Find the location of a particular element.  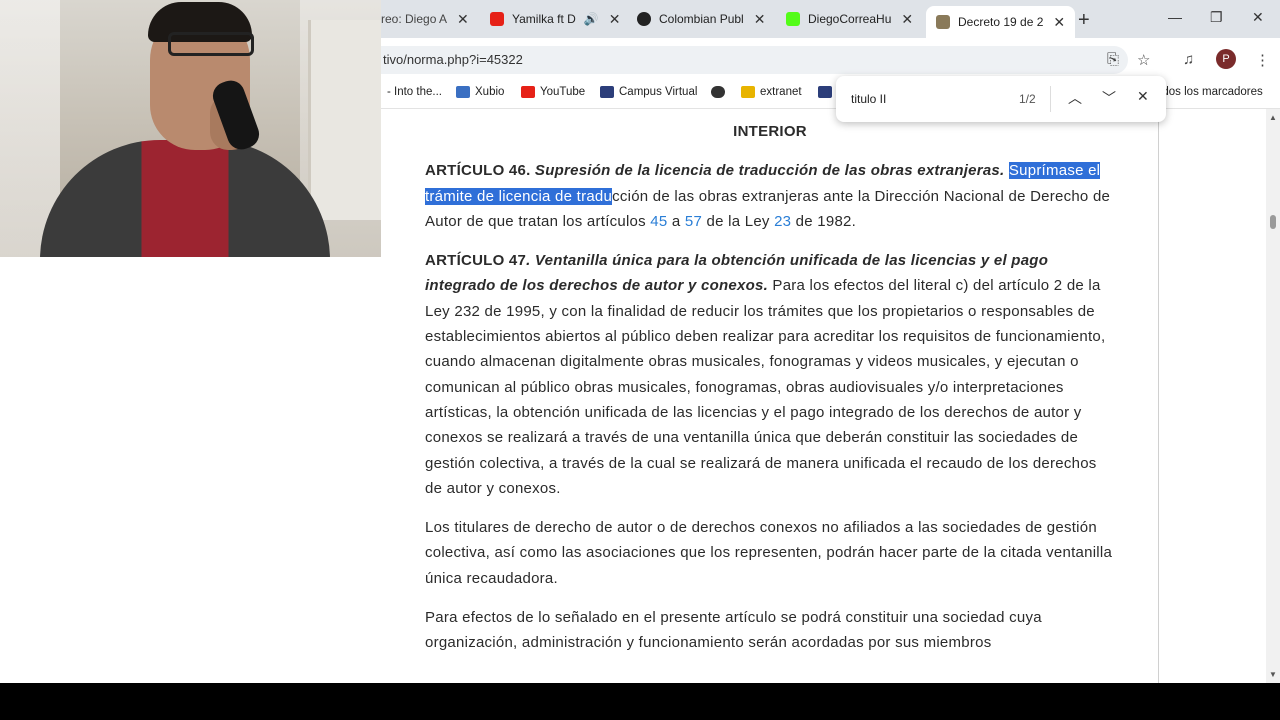

find-divider is located at coordinates (1050, 99).